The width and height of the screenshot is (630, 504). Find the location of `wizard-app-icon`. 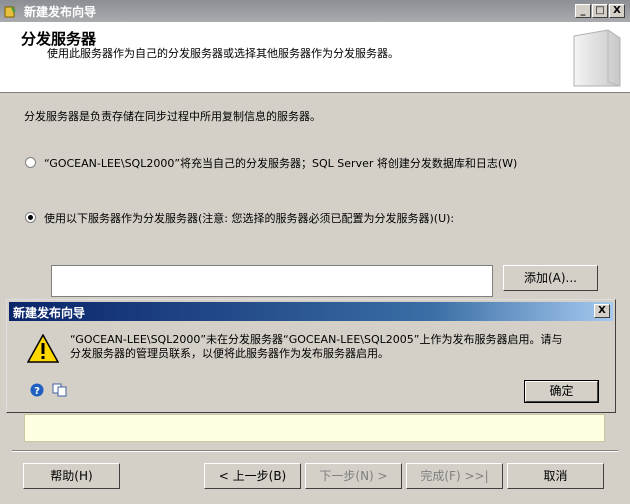

wizard-app-icon is located at coordinates (10, 11).